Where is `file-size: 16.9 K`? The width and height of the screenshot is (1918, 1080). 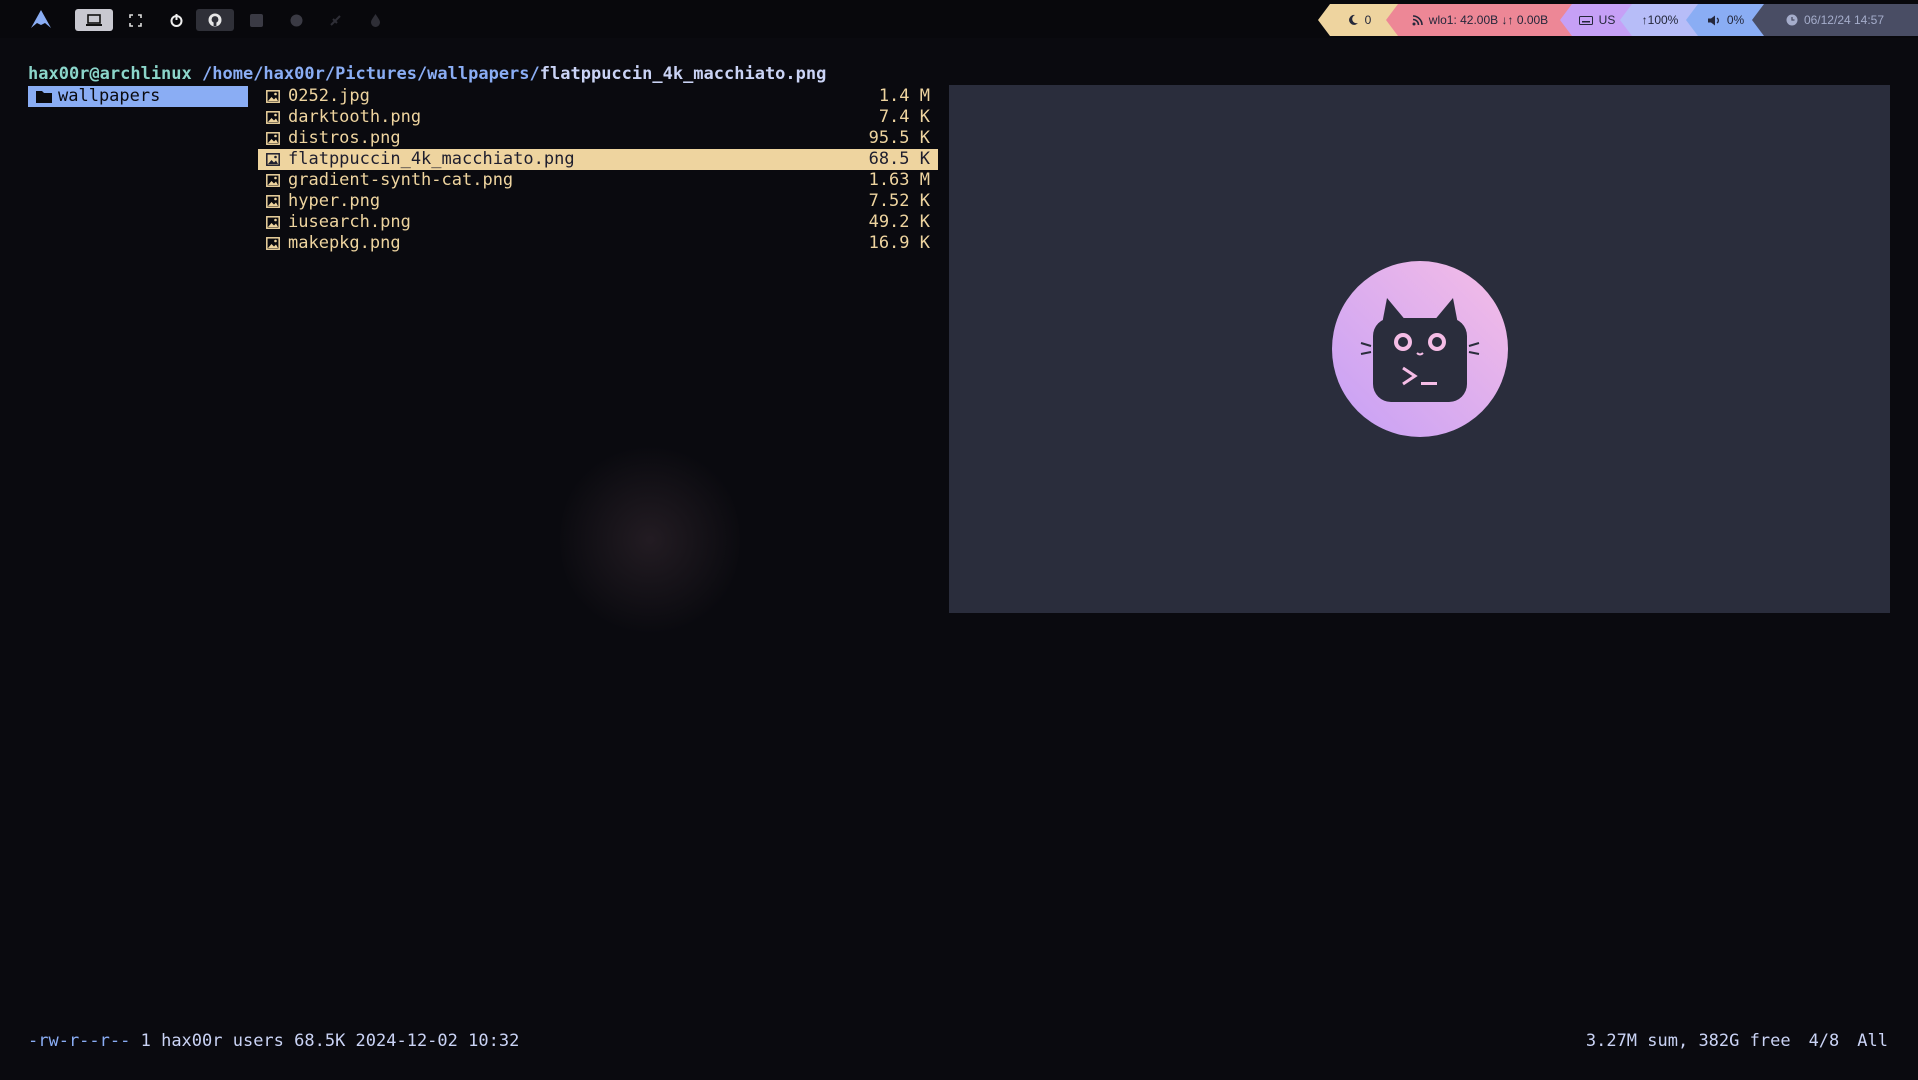
file-size: 16.9 K is located at coordinates (899, 243).